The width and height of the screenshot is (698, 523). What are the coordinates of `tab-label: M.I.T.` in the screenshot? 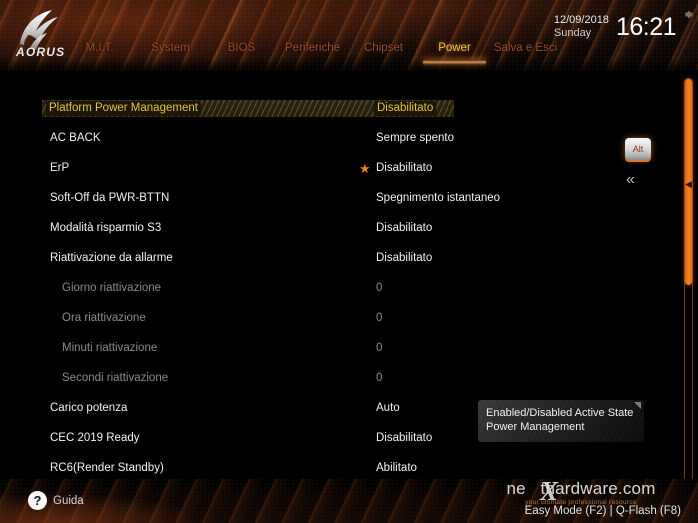 It's located at (99, 48).